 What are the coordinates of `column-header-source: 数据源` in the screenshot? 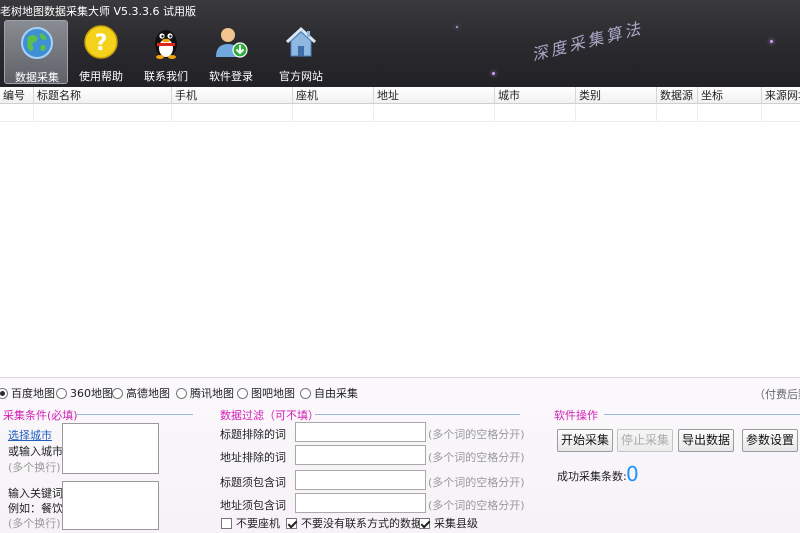 It's located at (677, 95).